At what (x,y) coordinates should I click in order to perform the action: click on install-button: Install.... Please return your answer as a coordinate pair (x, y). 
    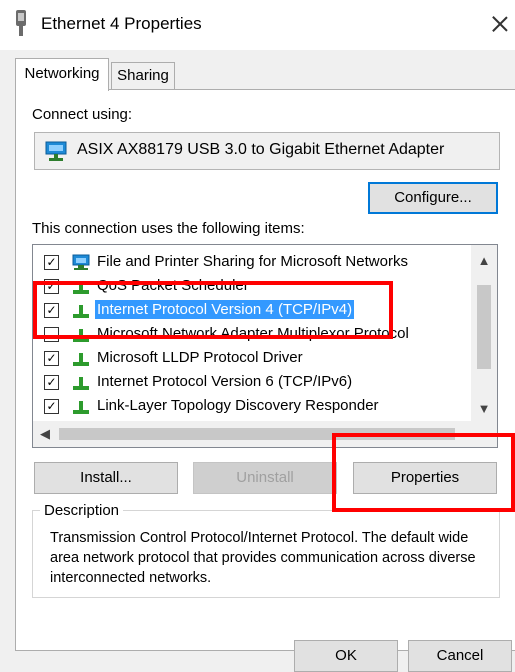
    Looking at the image, I should click on (106, 478).